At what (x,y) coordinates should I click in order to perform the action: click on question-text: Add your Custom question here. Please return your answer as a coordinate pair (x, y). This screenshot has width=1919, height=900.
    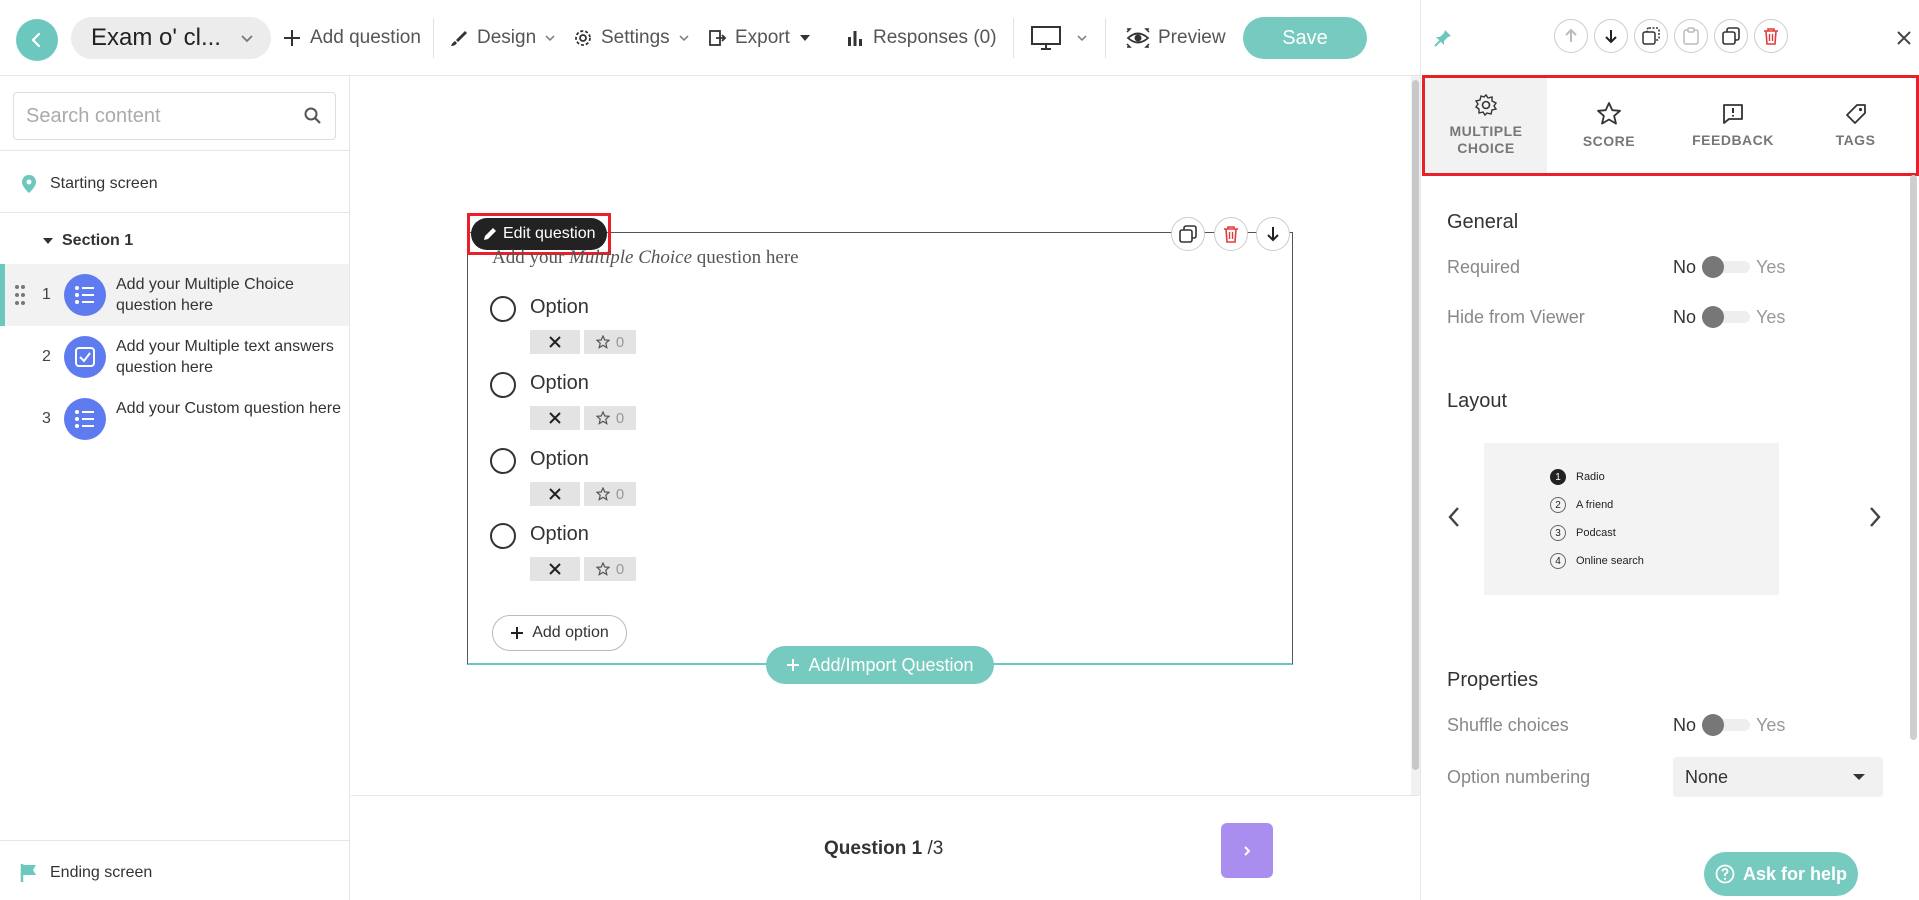
    Looking at the image, I should click on (229, 408).